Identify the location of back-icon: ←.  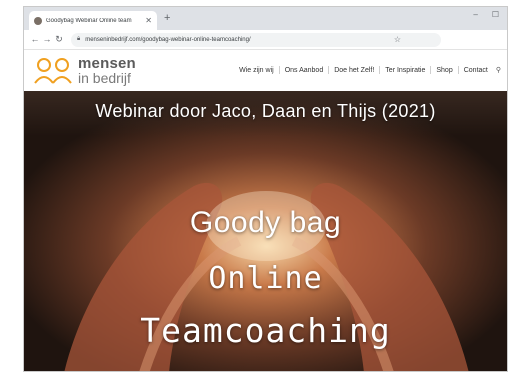
(35, 39).